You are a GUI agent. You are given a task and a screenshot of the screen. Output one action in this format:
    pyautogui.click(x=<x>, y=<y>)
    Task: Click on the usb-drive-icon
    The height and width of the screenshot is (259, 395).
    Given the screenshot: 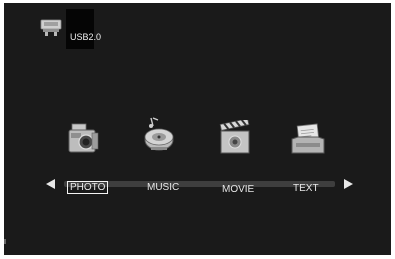 What is the action you would take?
    pyautogui.click(x=51, y=28)
    